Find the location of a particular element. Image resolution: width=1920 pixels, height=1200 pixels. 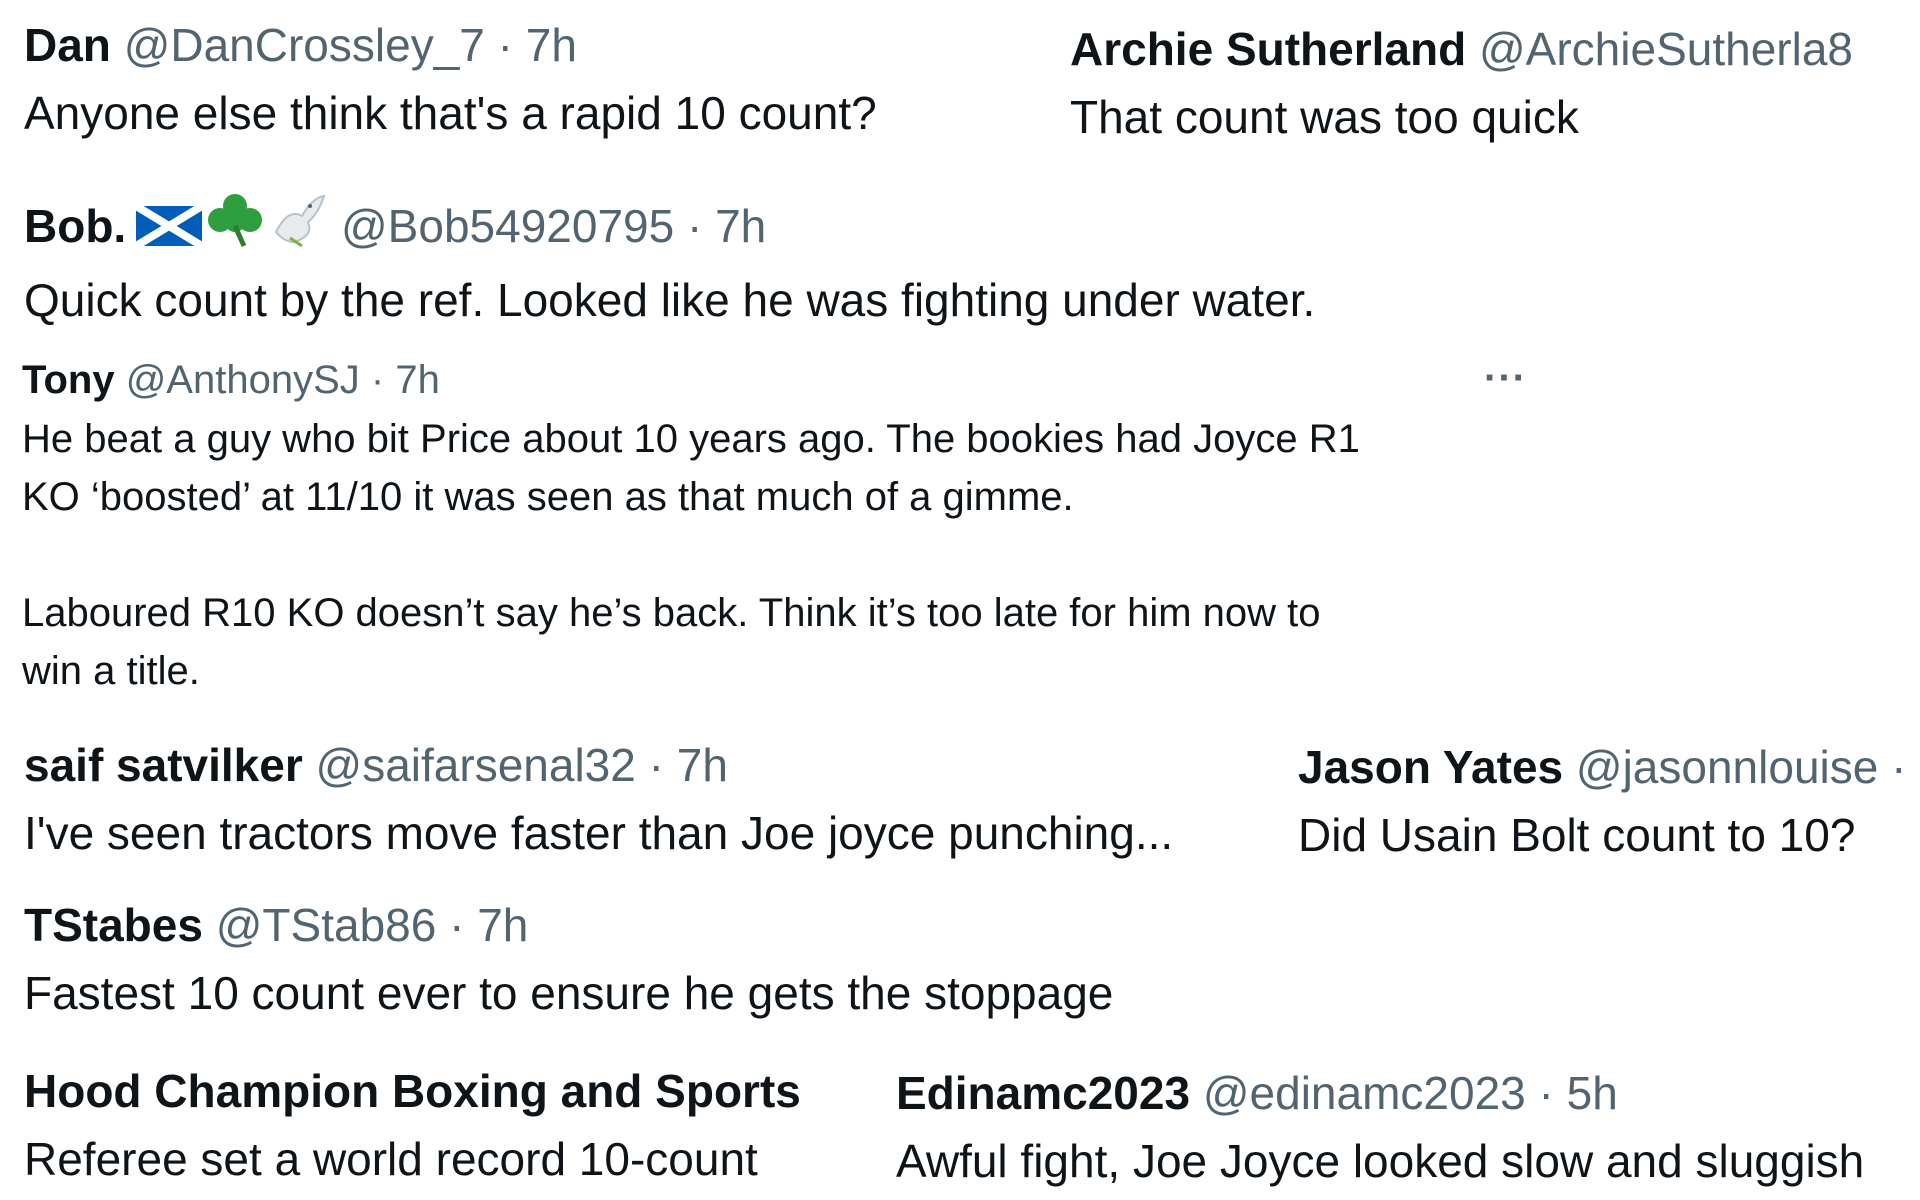

author-name: Edinamc2023 is located at coordinates (1043, 1093).